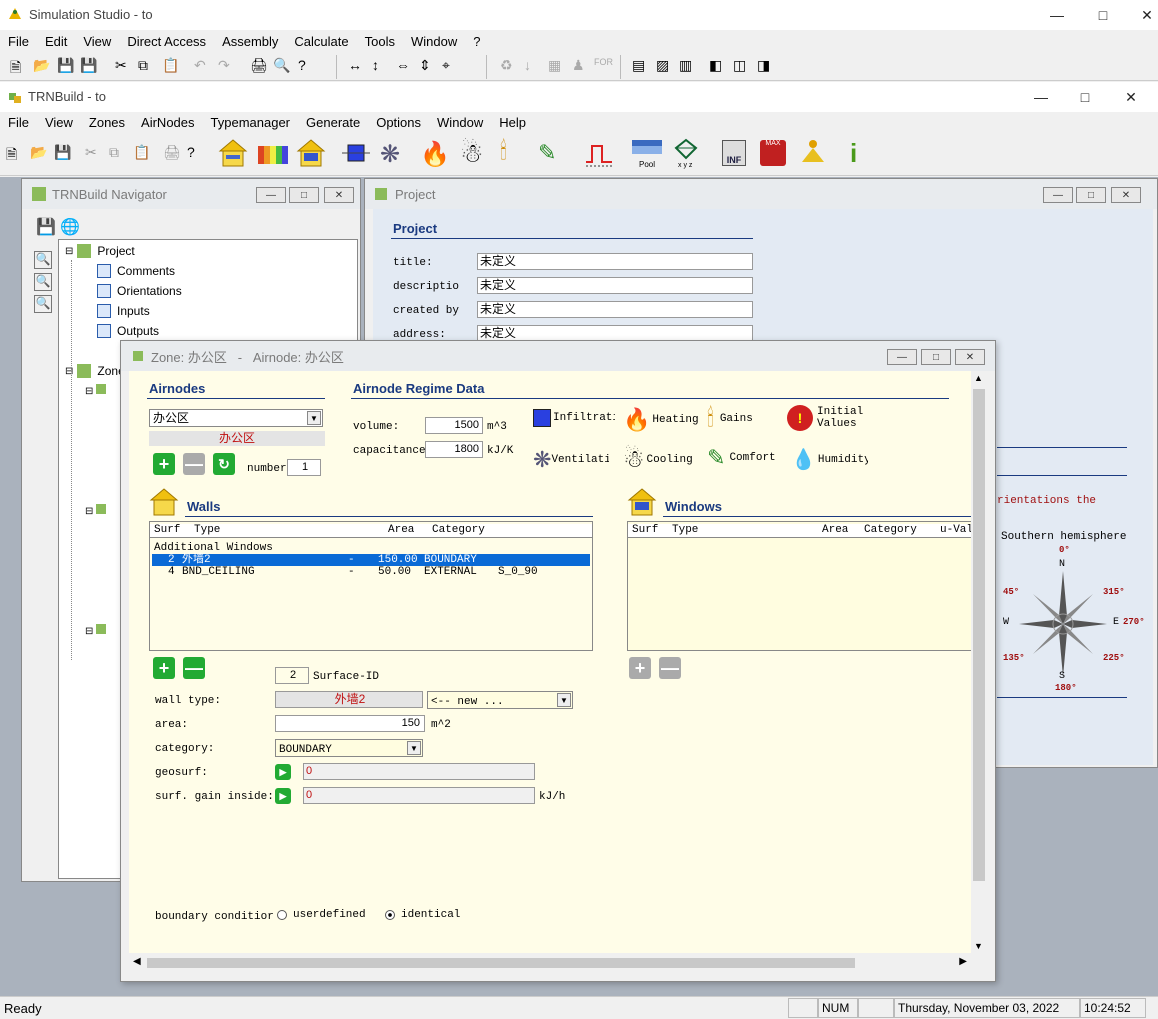  Describe the element at coordinates (979, 635) in the screenshot. I see `scroll-thumb` at that location.